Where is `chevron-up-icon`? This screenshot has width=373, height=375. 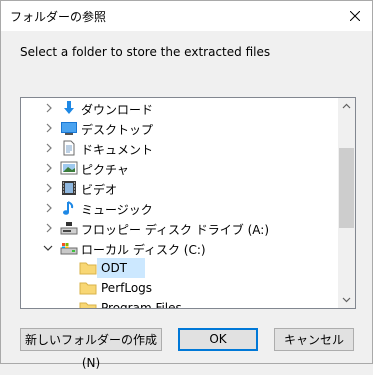 chevron-up-icon is located at coordinates (346, 106).